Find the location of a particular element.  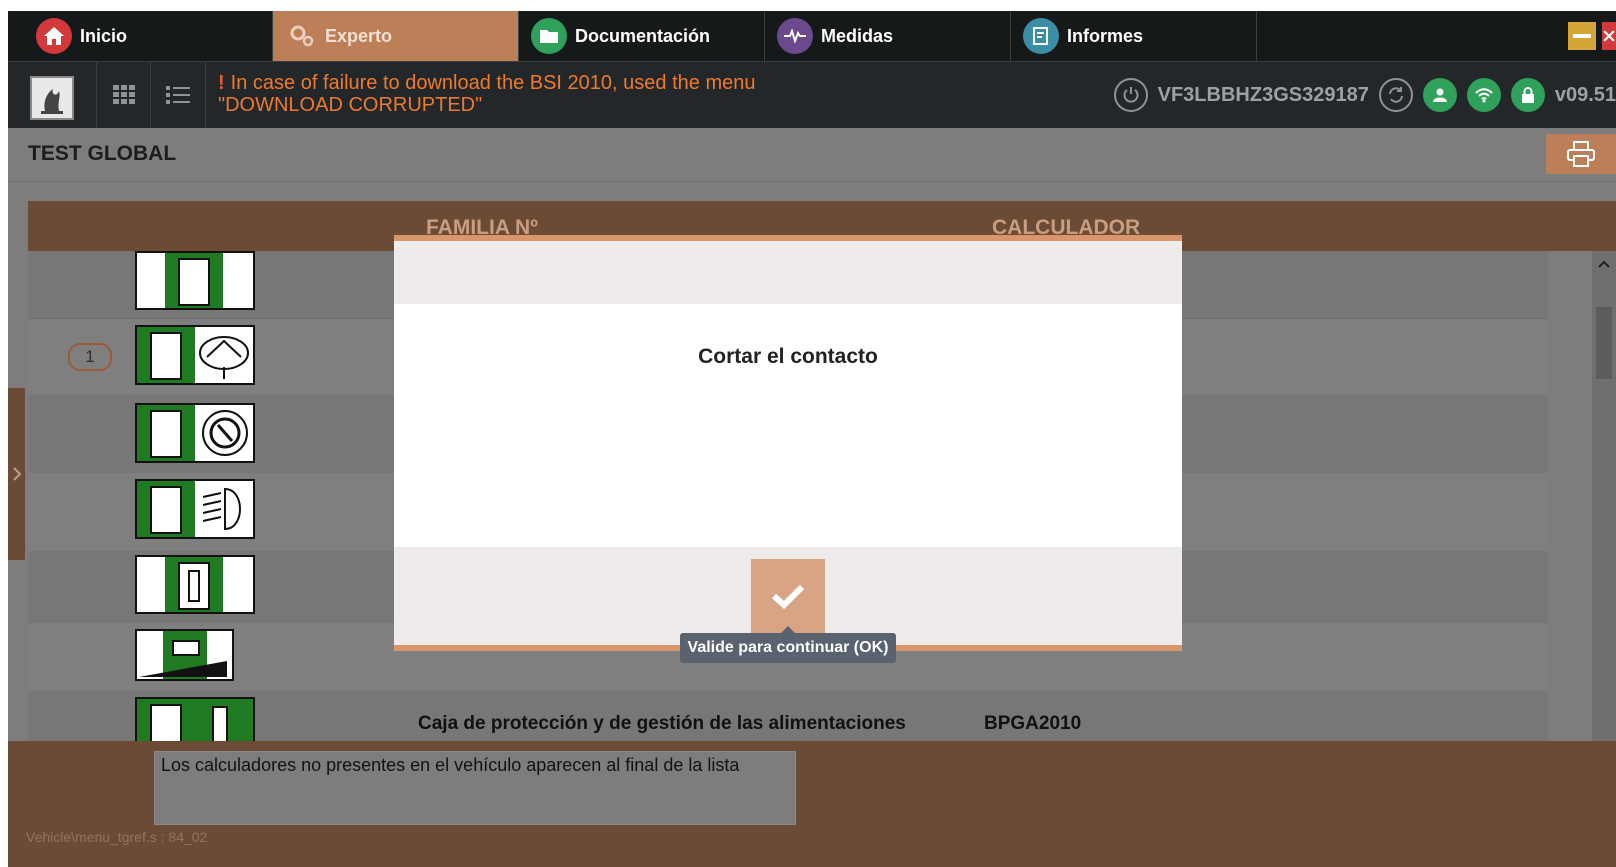

row-calculator-name: BPGA2010 is located at coordinates (1033, 723).